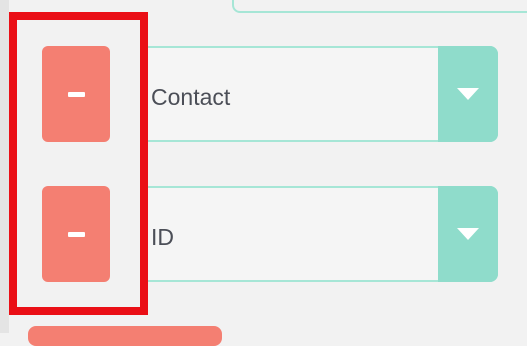 Image resolution: width=527 pixels, height=346 pixels. What do you see at coordinates (125, 336) in the screenshot?
I see `partial-button` at bounding box center [125, 336].